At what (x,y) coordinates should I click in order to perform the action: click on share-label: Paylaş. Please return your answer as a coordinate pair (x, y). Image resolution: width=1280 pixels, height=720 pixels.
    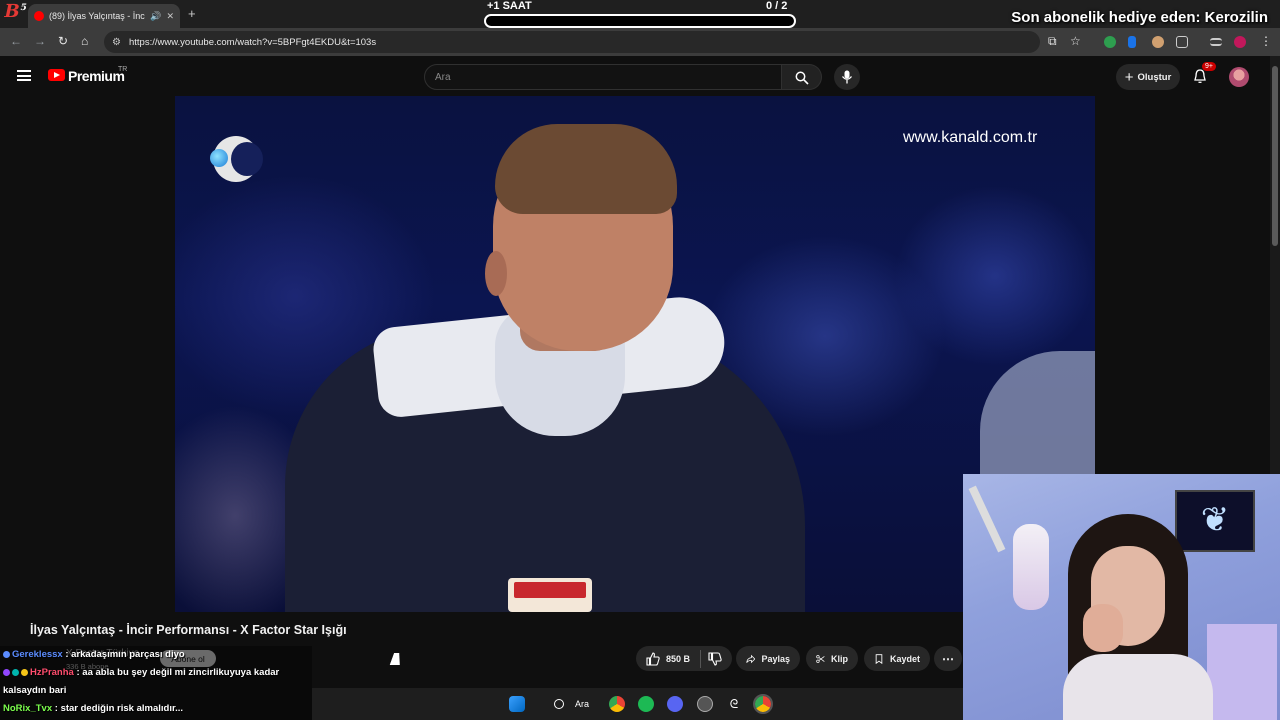
    Looking at the image, I should click on (775, 658).